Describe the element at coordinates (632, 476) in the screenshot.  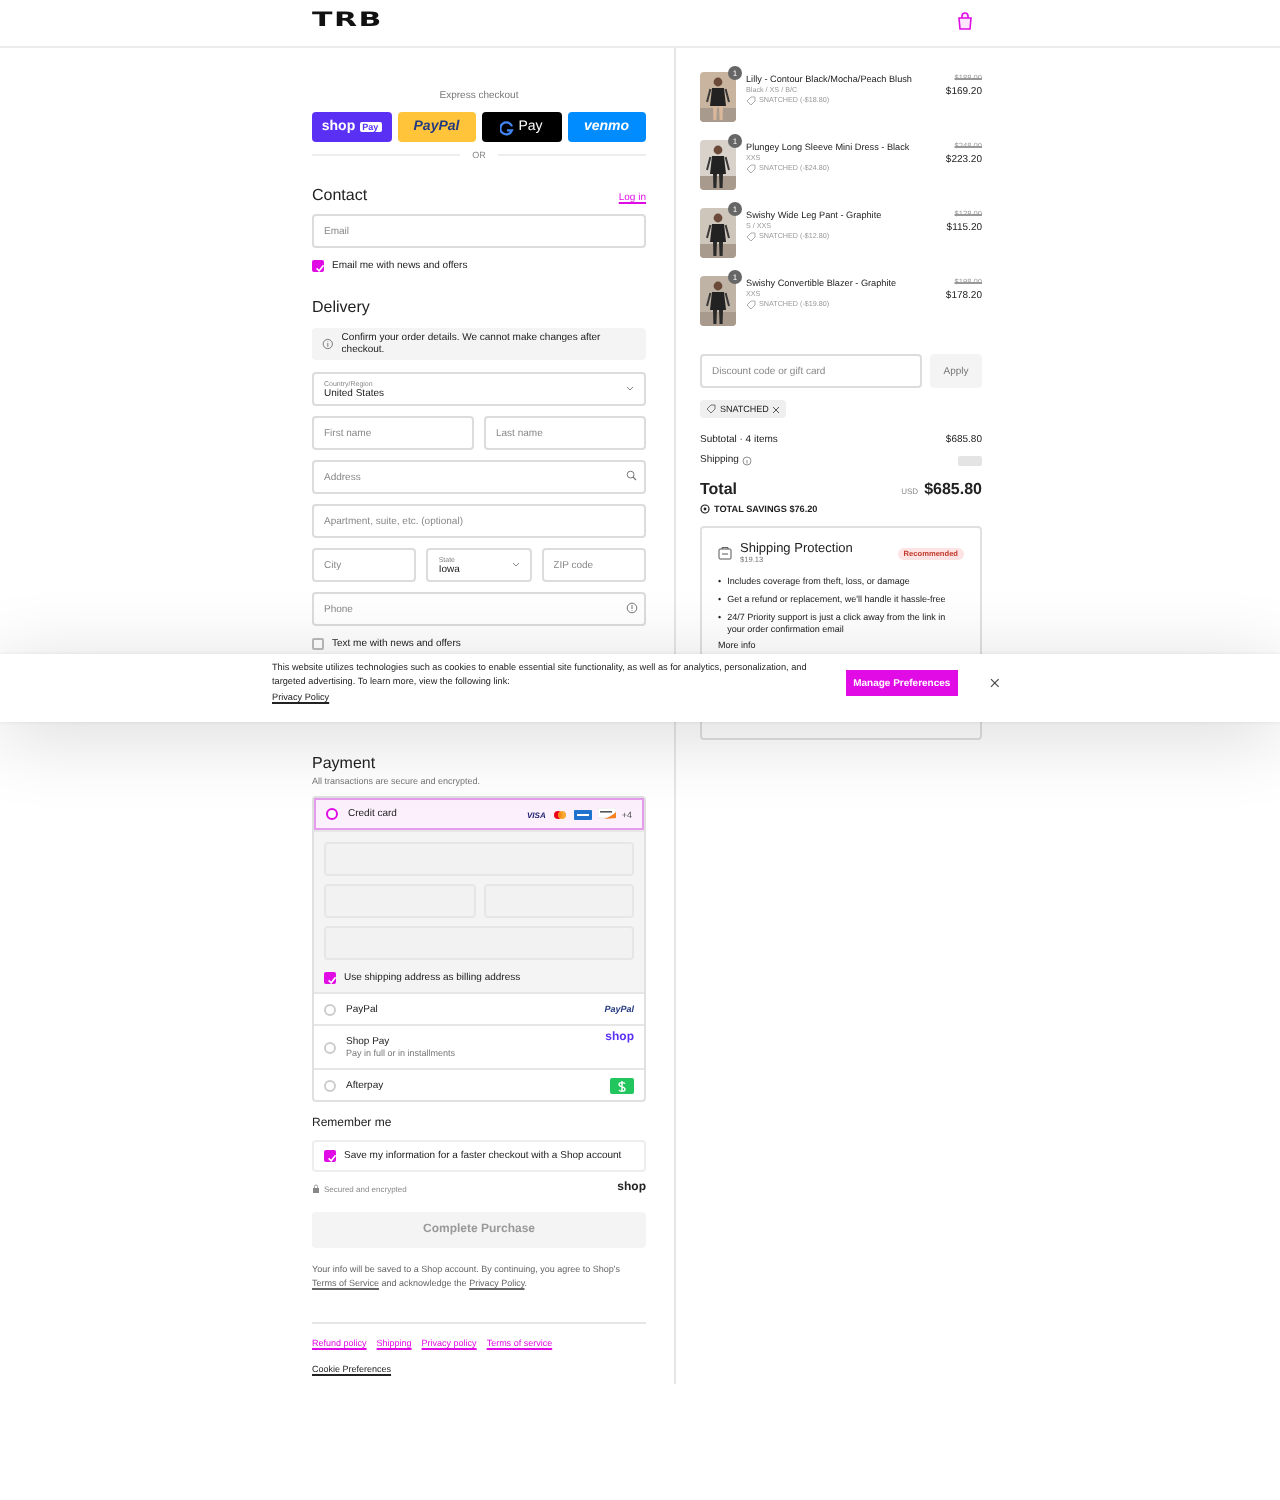
I see `search-icon` at that location.